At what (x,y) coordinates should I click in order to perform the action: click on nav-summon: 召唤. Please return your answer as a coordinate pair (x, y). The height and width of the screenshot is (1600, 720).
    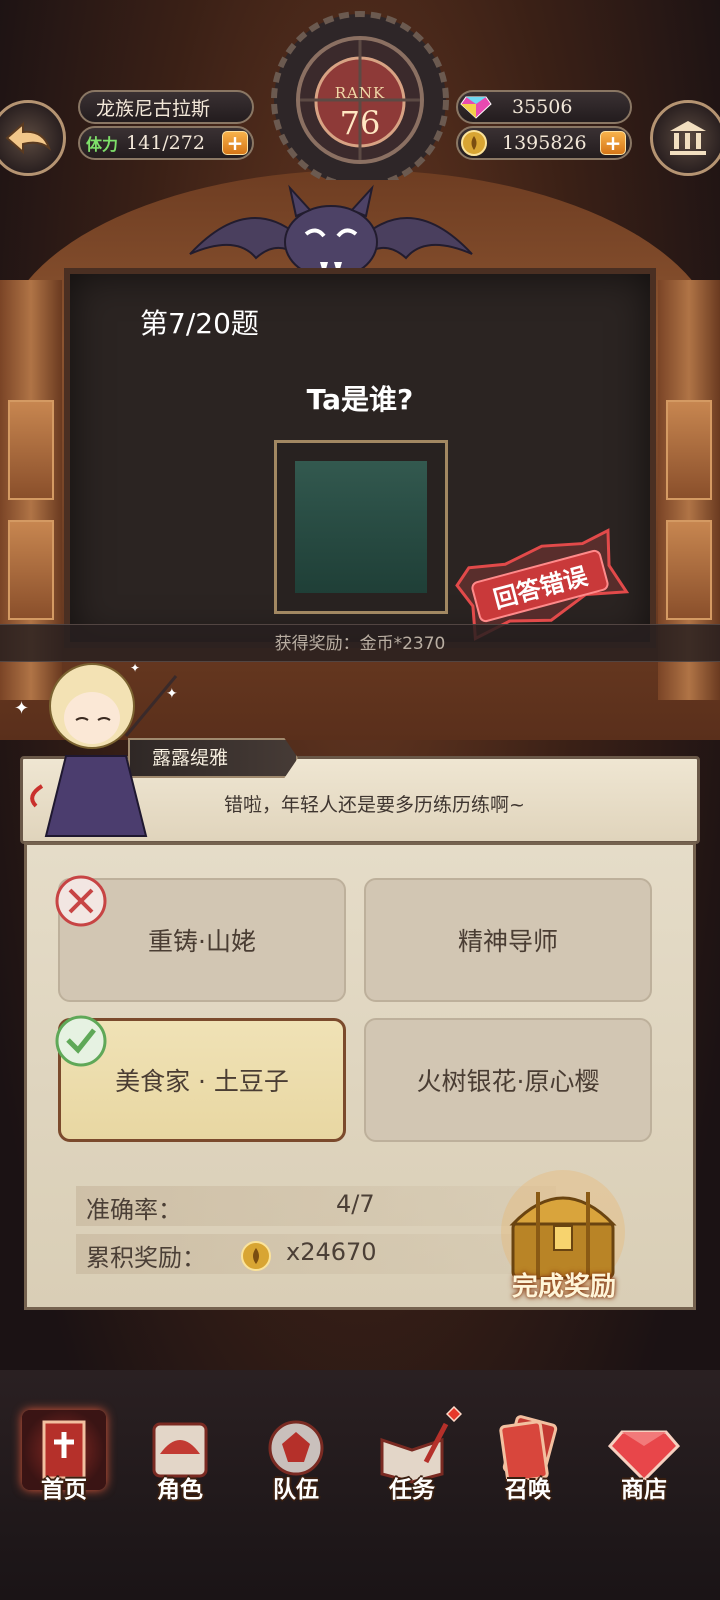
    Looking at the image, I should click on (528, 1456).